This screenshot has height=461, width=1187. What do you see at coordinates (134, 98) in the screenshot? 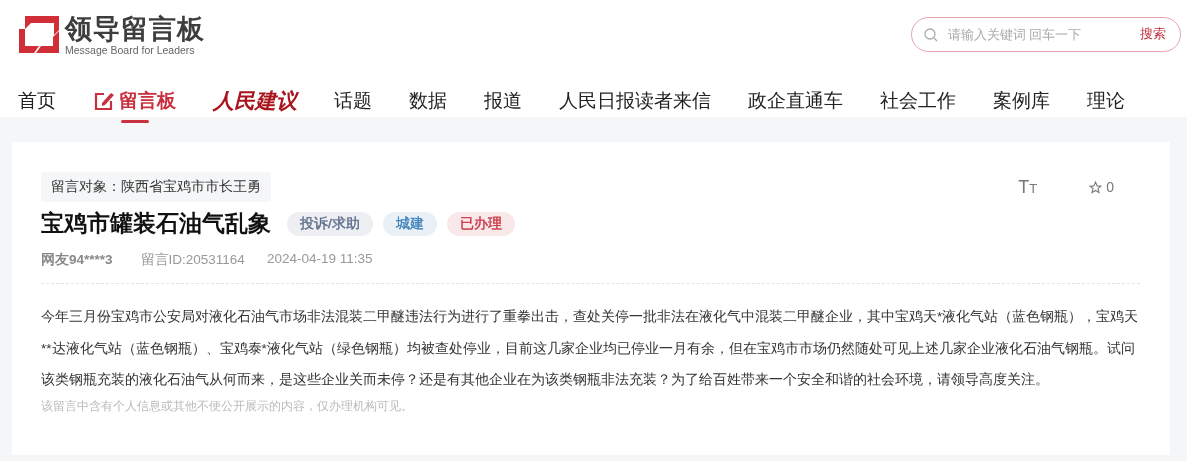
I see `nav-tab: 留言板` at bounding box center [134, 98].